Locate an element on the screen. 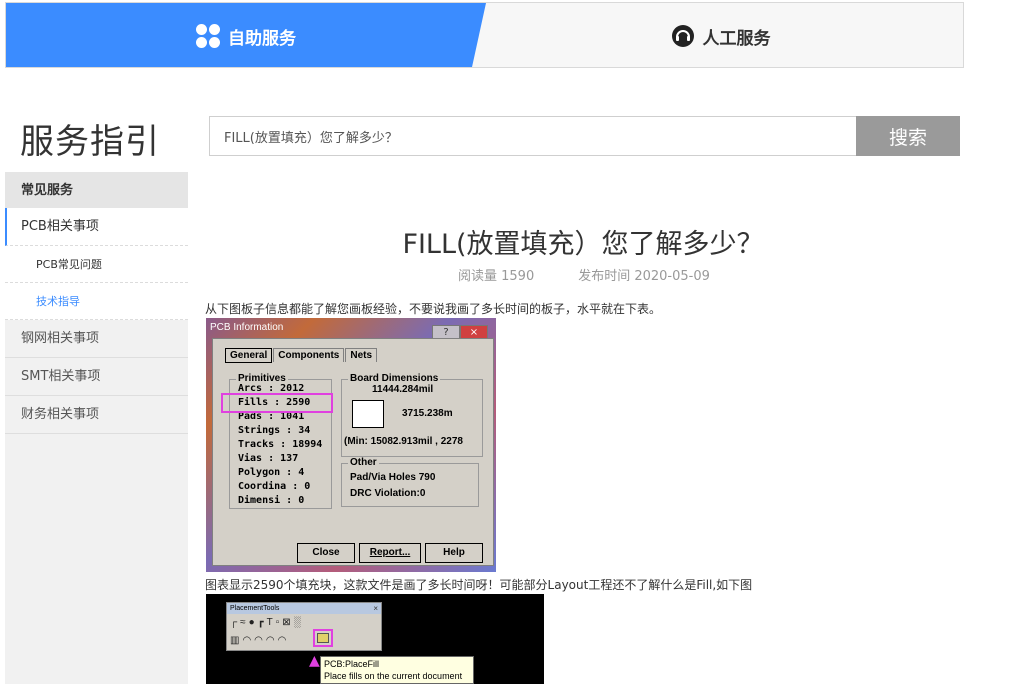  sidebar-subitem-tech-guide: 技术指导 is located at coordinates (96, 301).